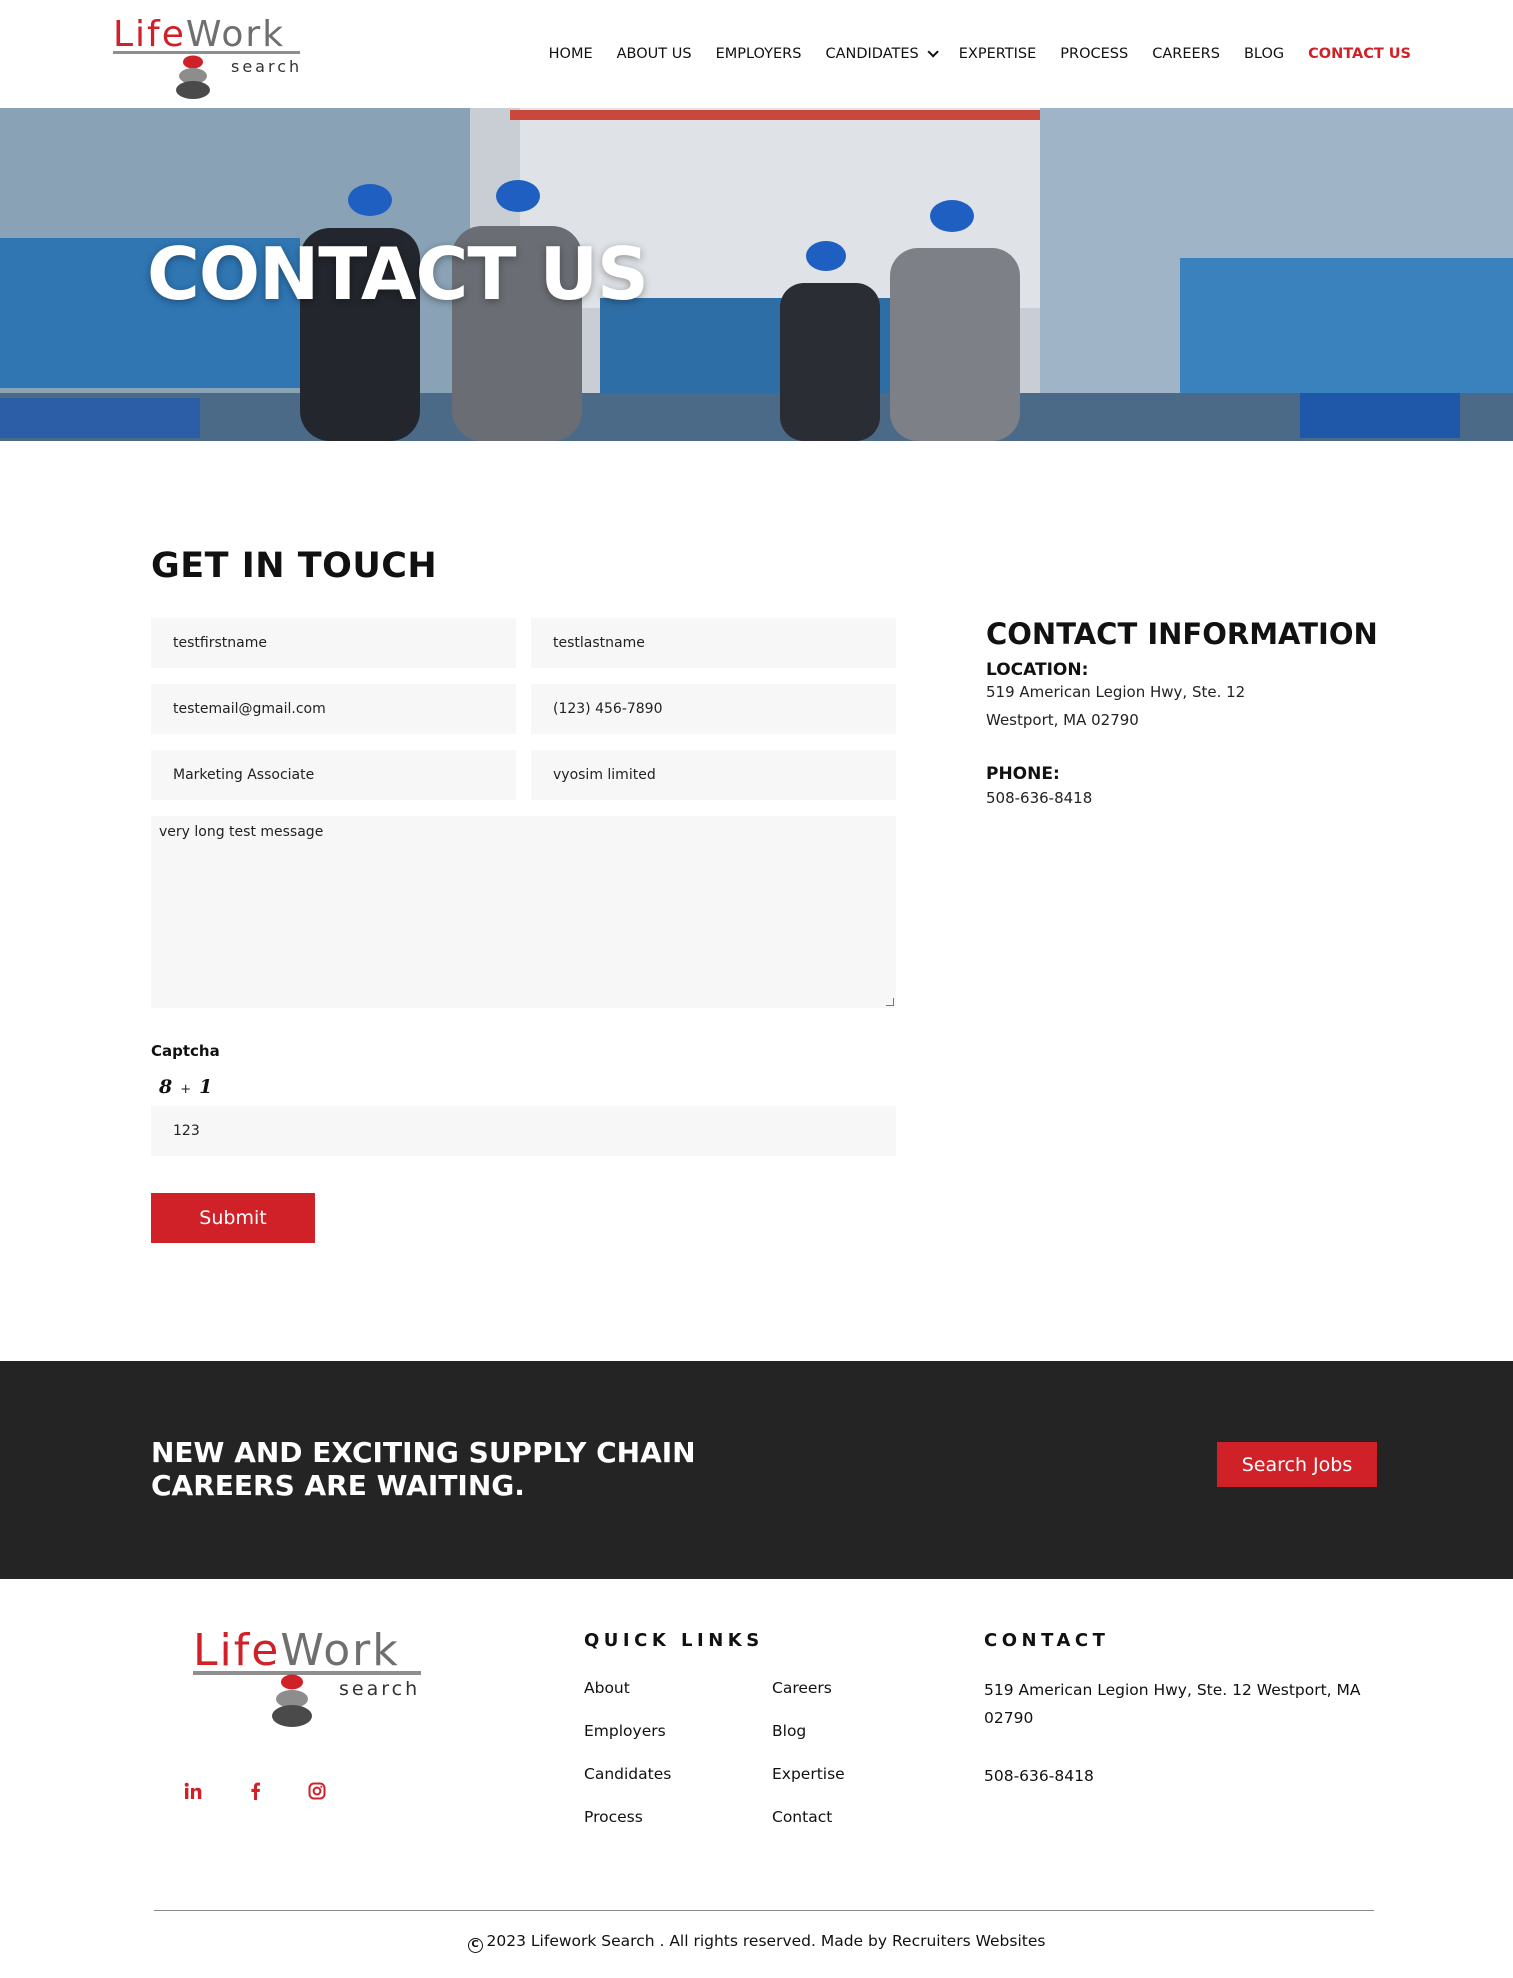 The image size is (1513, 1978). I want to click on last-name-value: testlastname, so click(599, 643).